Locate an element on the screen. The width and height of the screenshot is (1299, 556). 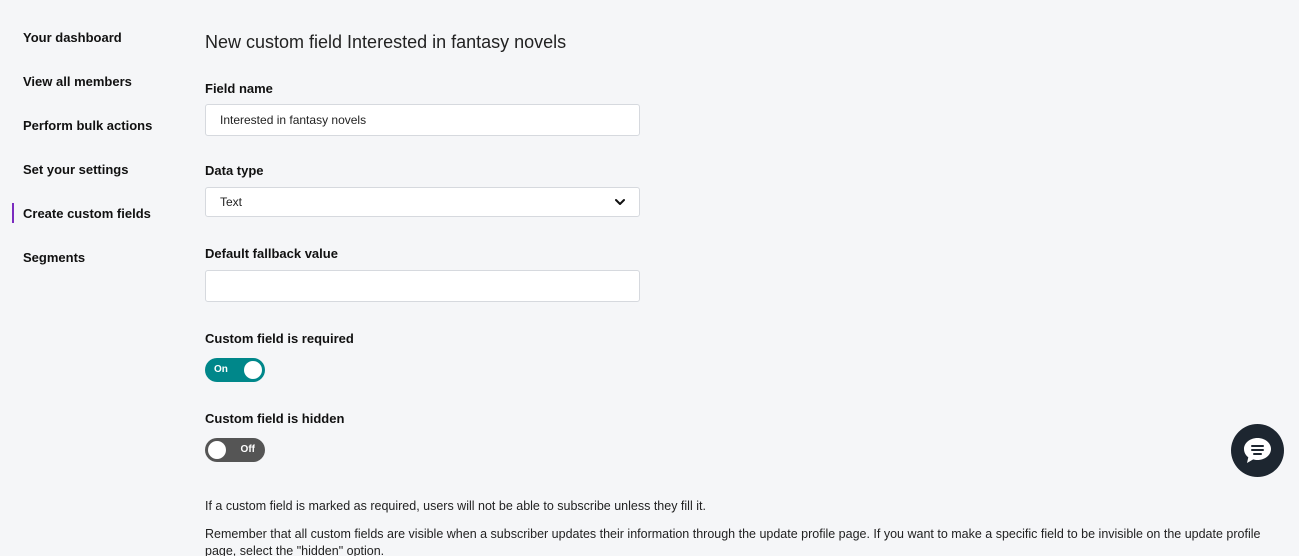
field-name-input is located at coordinates (422, 120).